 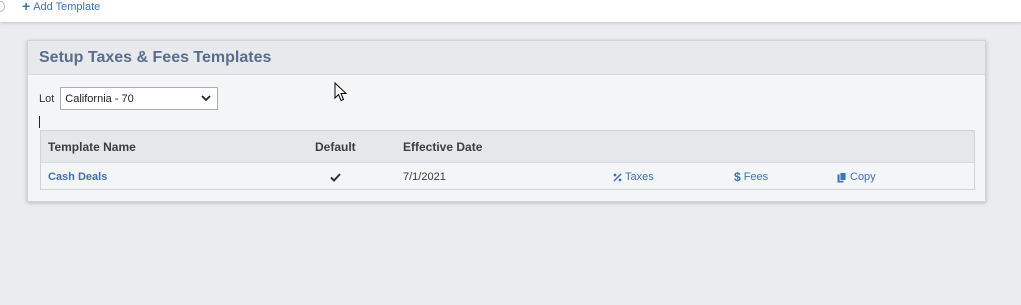 I want to click on fees-link: $ Fees, so click(x=751, y=177).